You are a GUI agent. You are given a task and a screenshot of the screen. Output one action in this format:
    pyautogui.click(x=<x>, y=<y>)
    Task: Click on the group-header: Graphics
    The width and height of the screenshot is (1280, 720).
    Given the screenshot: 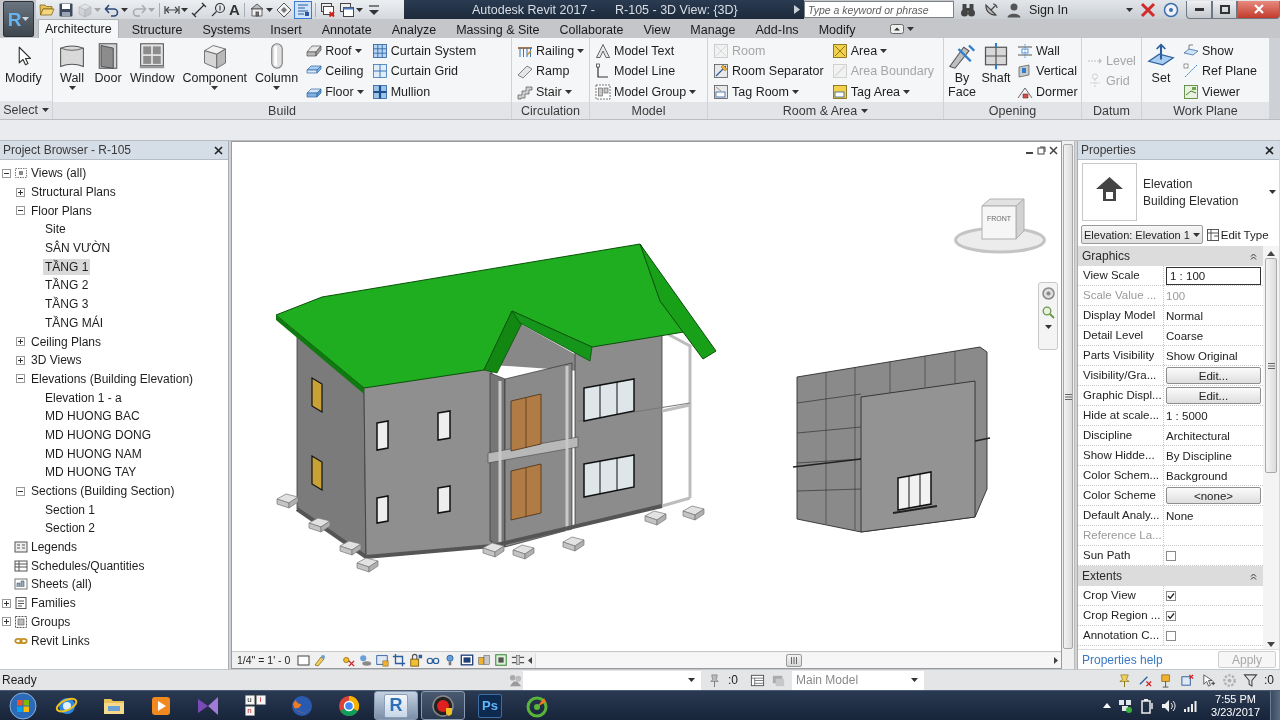 What is the action you would take?
    pyautogui.click(x=1170, y=256)
    